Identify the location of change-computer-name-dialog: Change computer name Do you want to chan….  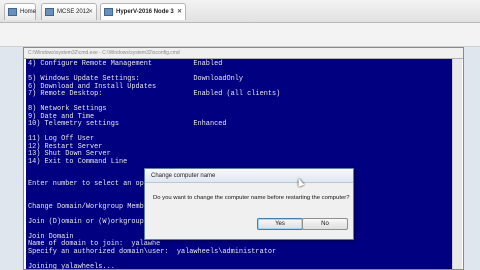
(249, 204).